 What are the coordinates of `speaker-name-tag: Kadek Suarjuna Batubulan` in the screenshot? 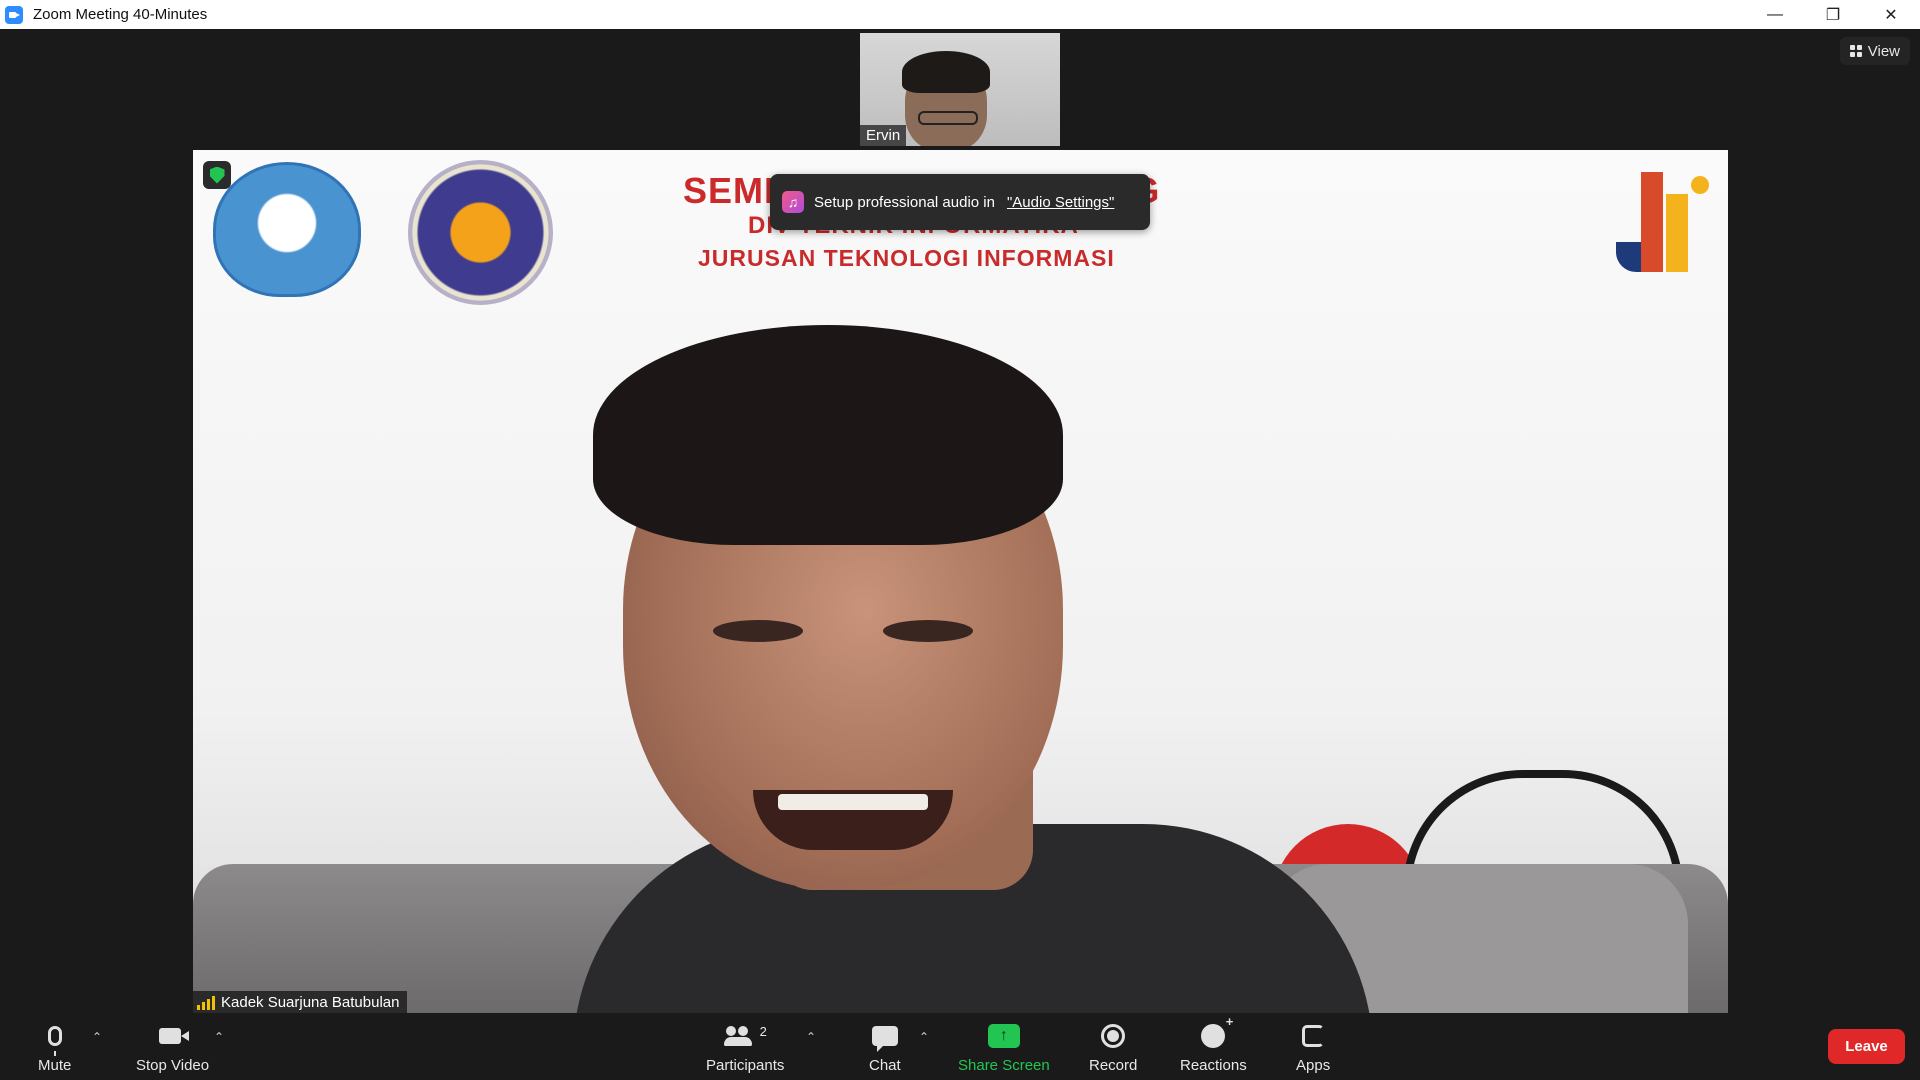 It's located at (300, 1002).